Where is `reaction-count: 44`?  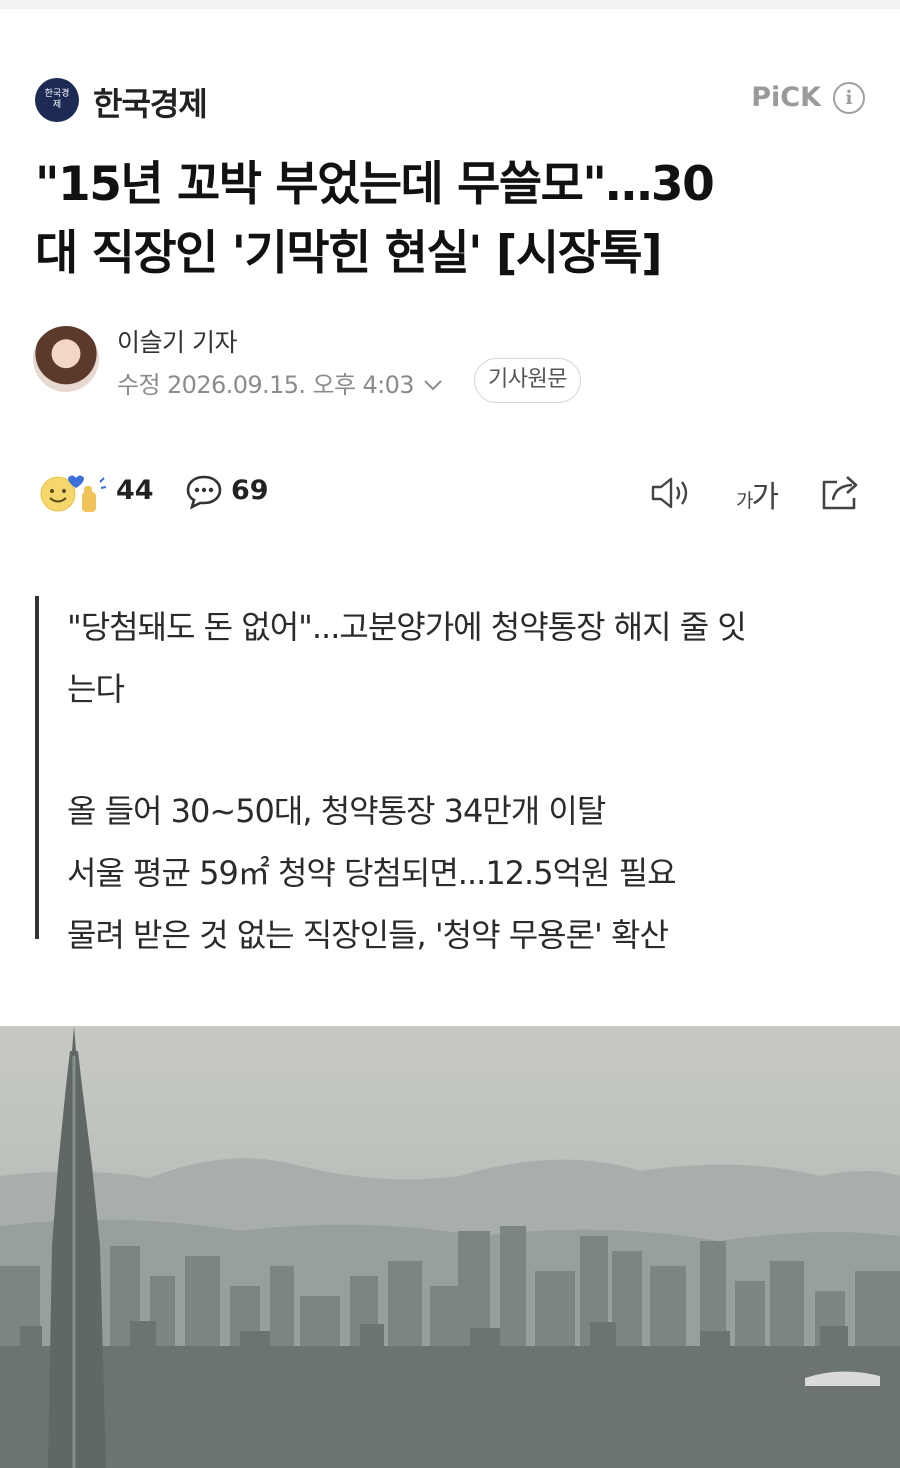
reaction-count: 44 is located at coordinates (135, 490).